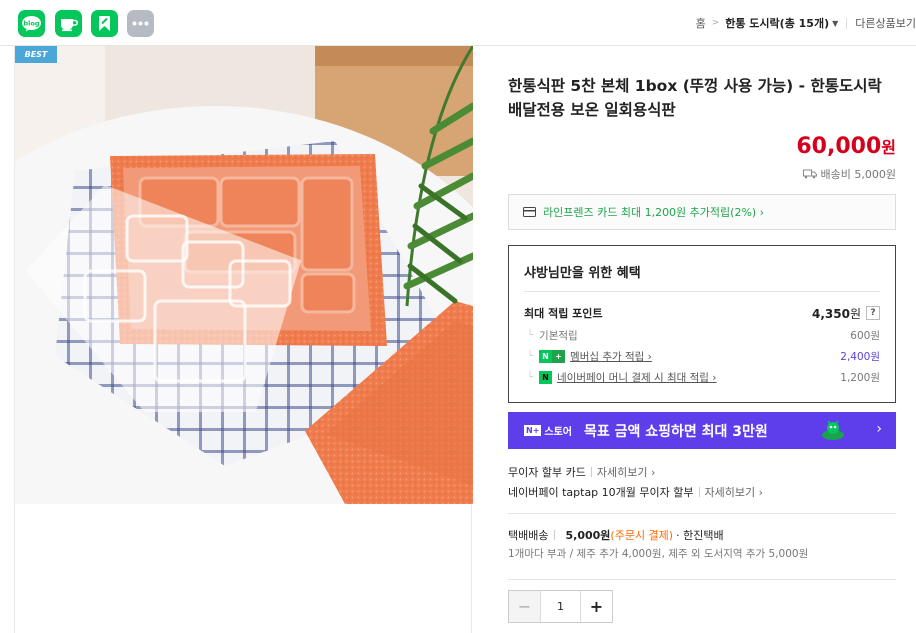 The image size is (916, 633). Describe the element at coordinates (839, 146) in the screenshot. I see `price-value: 60,000` at that location.